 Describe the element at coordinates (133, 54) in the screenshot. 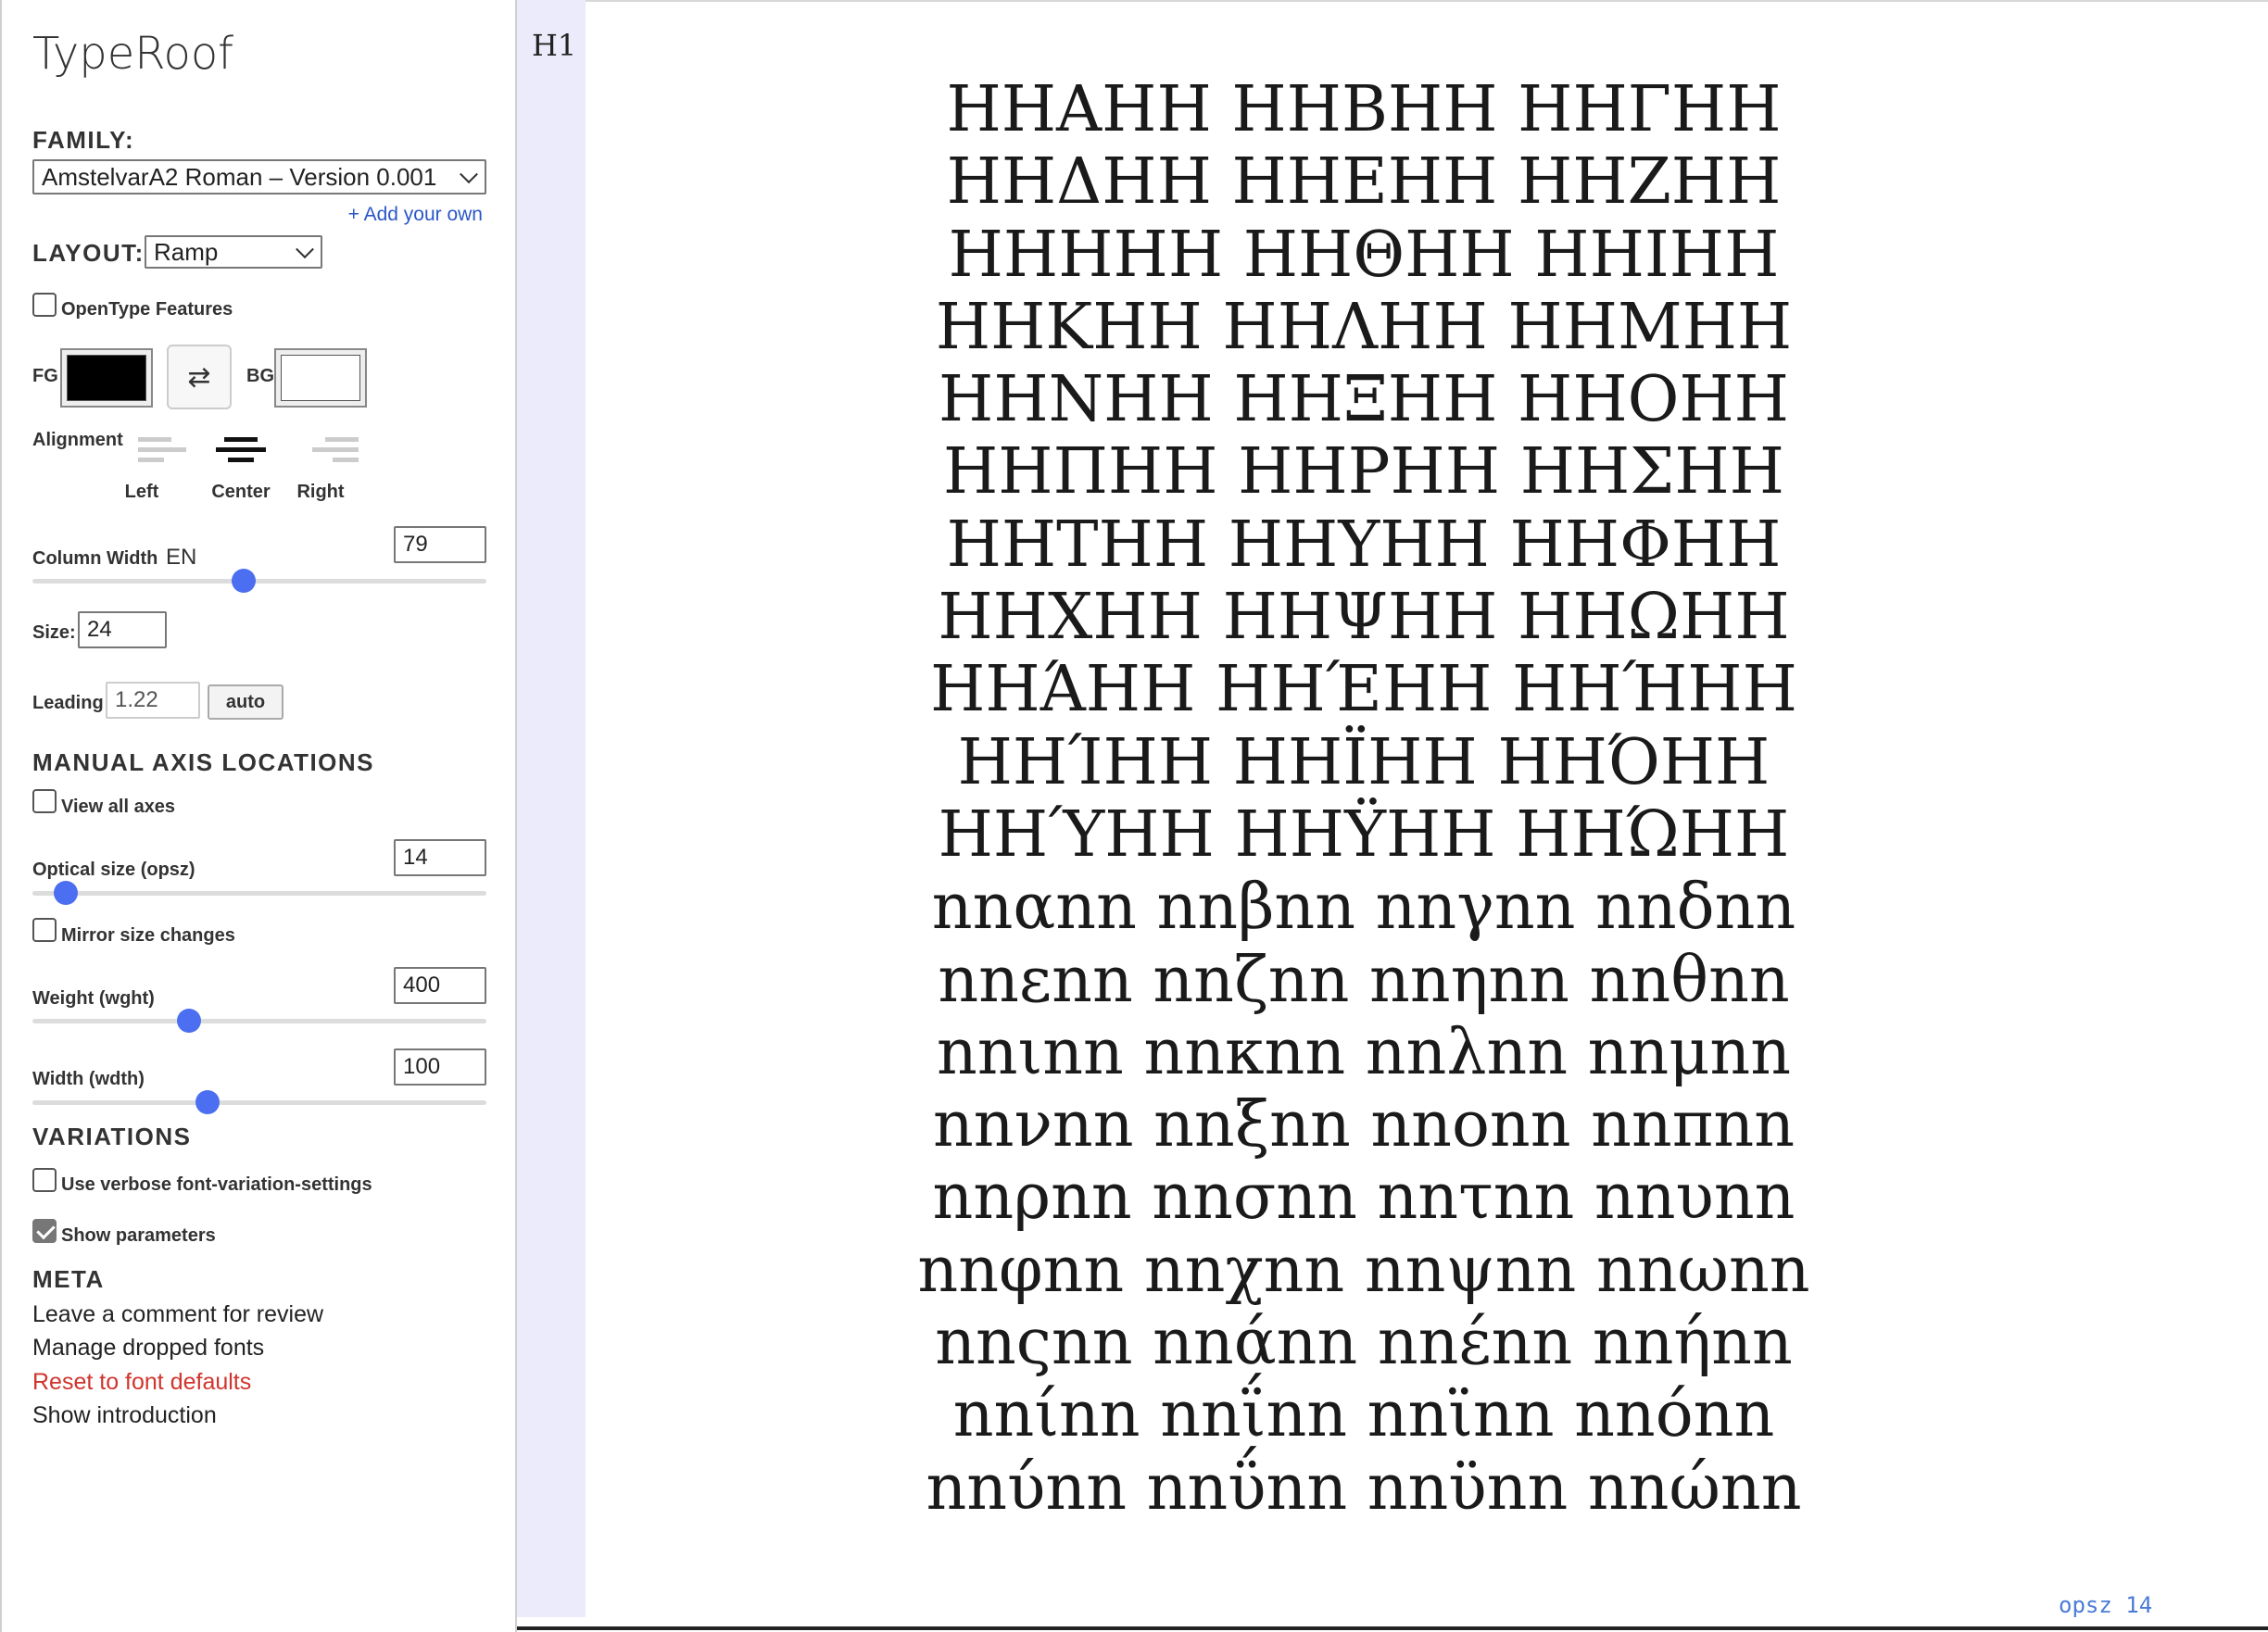

I see `app-title: TypeRoof` at that location.